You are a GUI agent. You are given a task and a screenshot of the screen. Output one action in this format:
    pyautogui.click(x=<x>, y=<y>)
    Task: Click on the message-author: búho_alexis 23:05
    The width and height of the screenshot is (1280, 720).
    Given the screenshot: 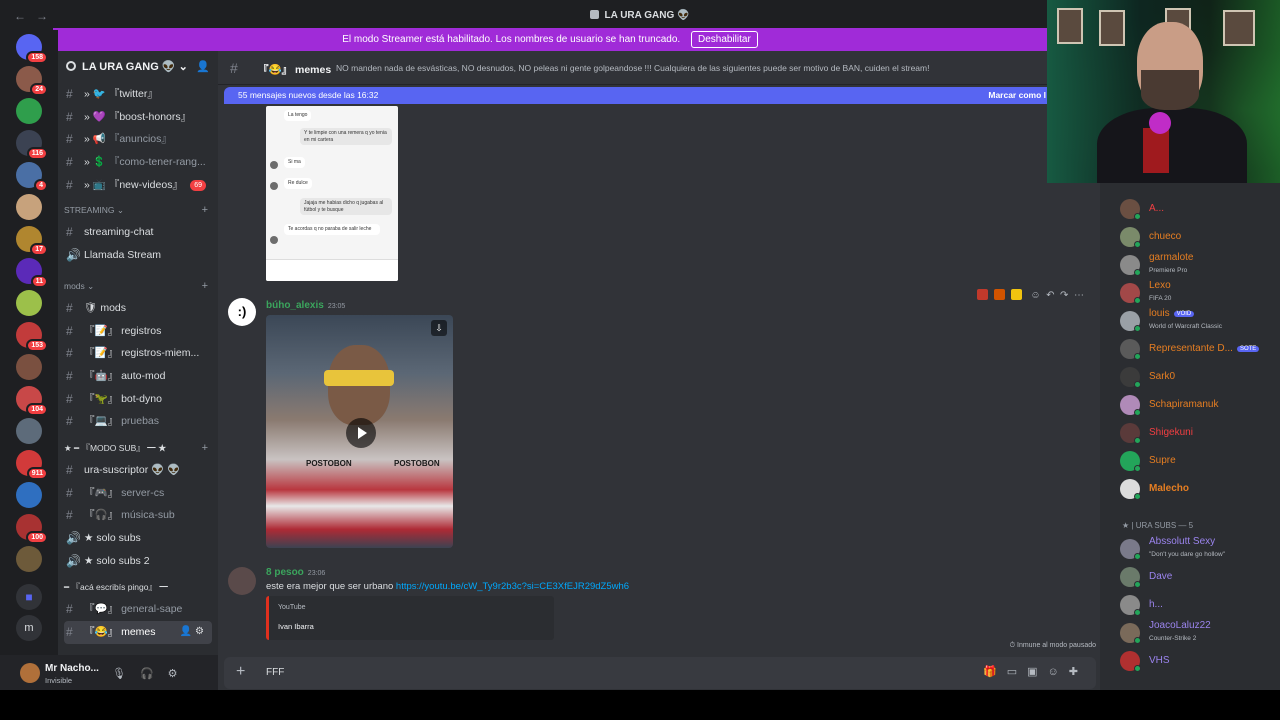 What is the action you would take?
    pyautogui.click(x=305, y=305)
    